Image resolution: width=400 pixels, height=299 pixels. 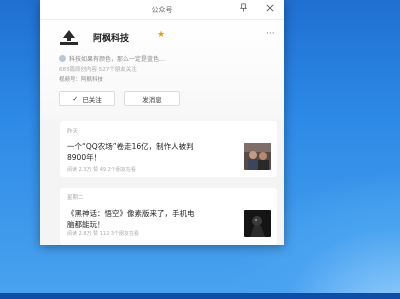 What do you see at coordinates (81, 79) in the screenshot?
I see `video-account-link: 视频号：阿枫科技` at bounding box center [81, 79].